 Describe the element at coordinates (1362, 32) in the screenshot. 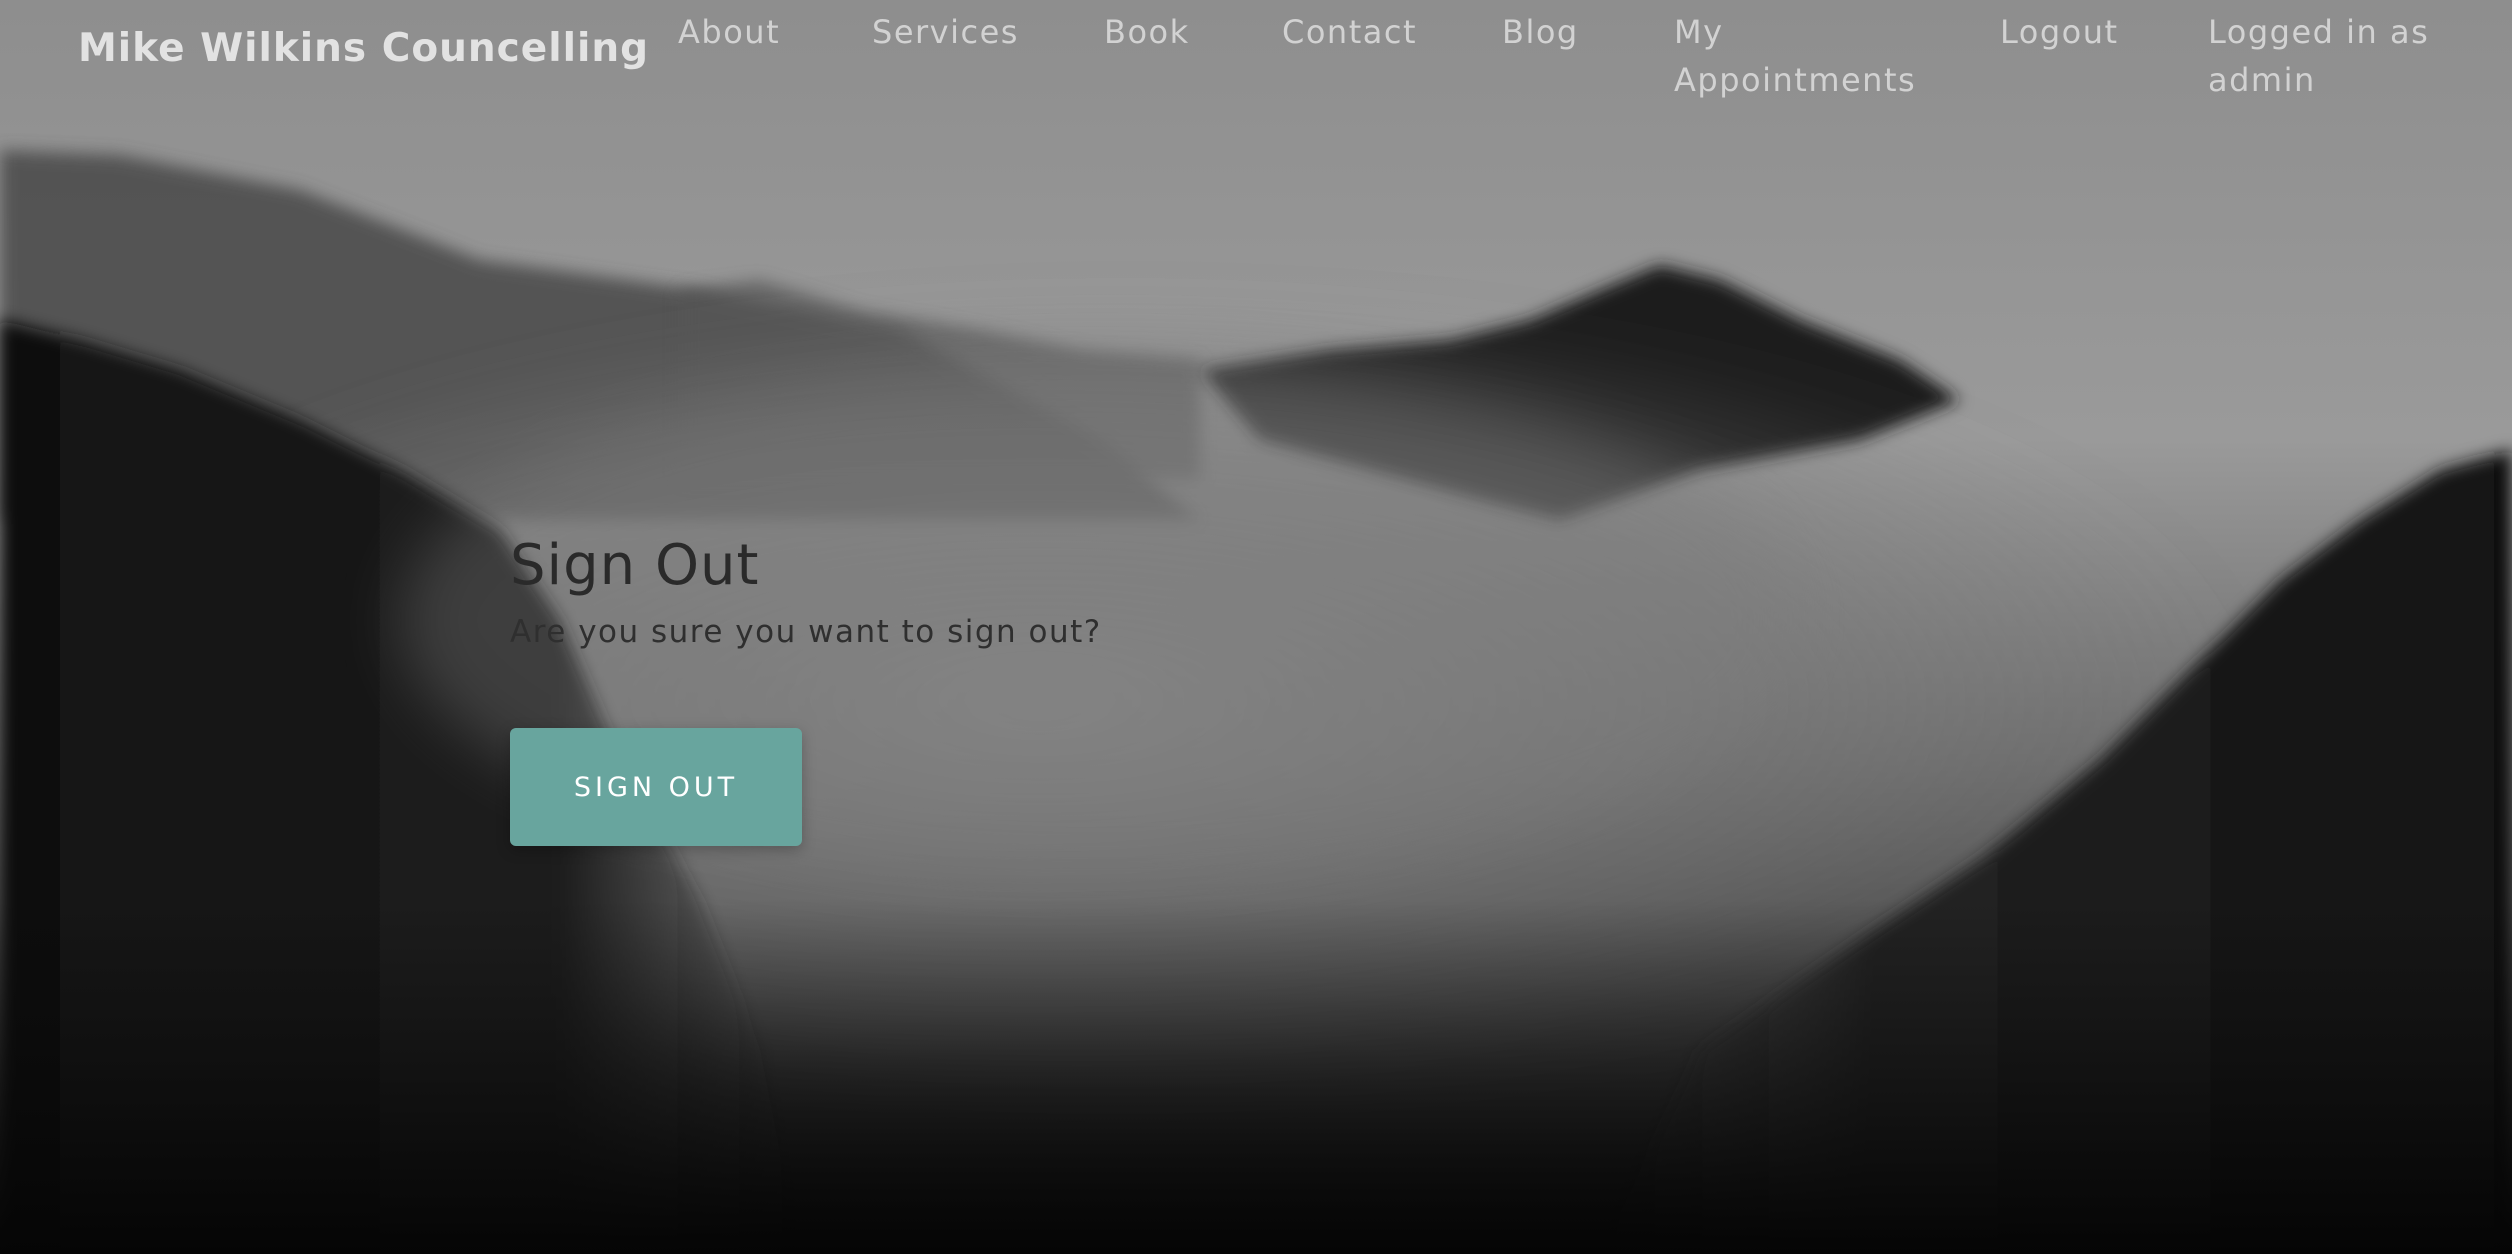

I see `nav-link-contact: Contact` at that location.